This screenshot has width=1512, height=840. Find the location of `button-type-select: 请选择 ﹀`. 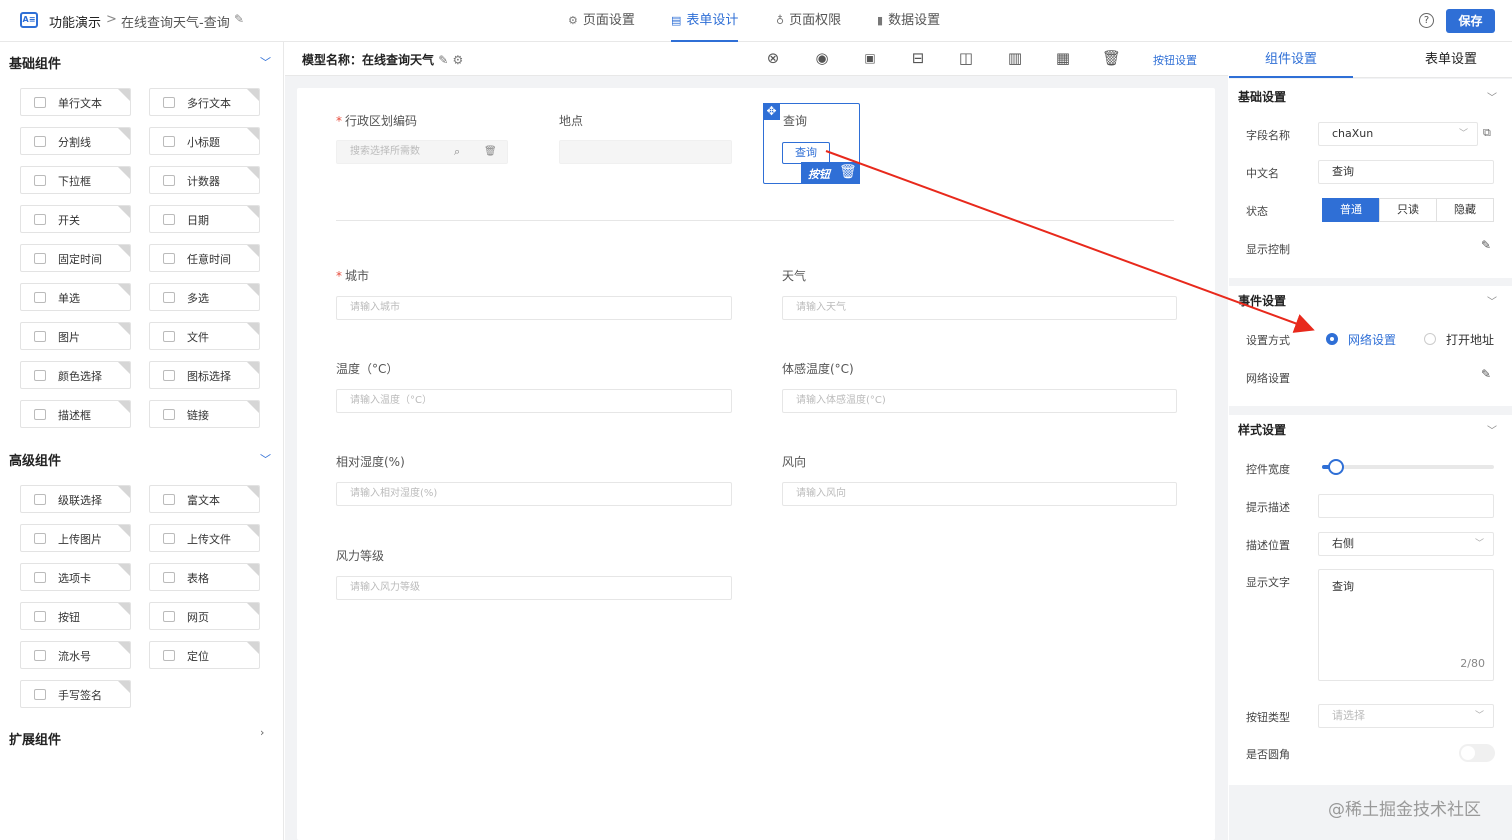

button-type-select: 请选择 ﹀ is located at coordinates (1406, 716).